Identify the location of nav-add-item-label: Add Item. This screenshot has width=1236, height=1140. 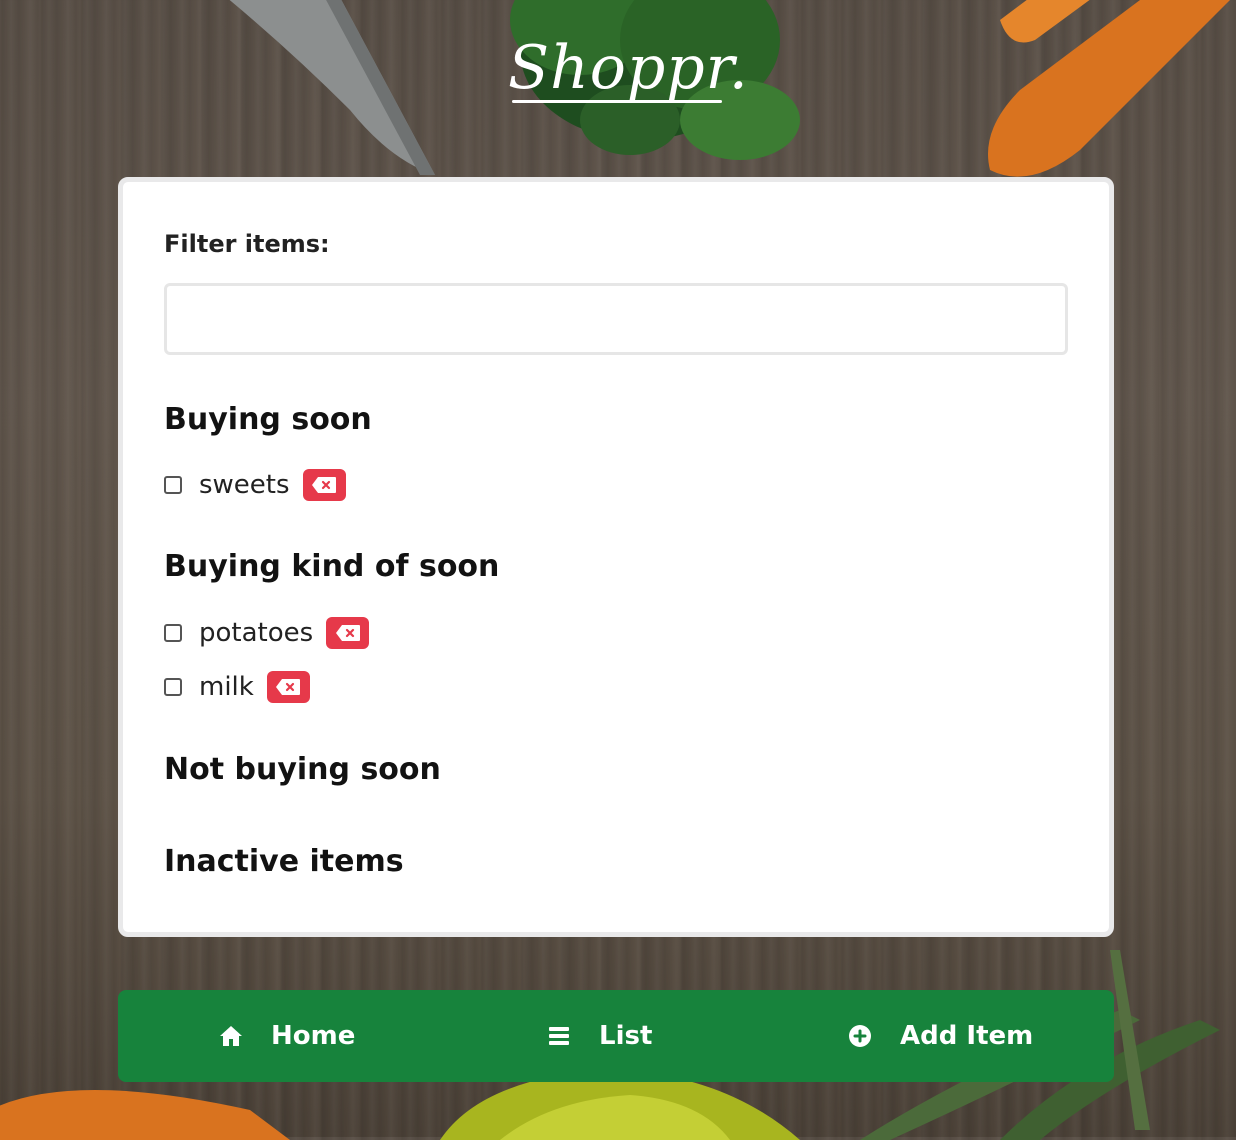
(967, 1036).